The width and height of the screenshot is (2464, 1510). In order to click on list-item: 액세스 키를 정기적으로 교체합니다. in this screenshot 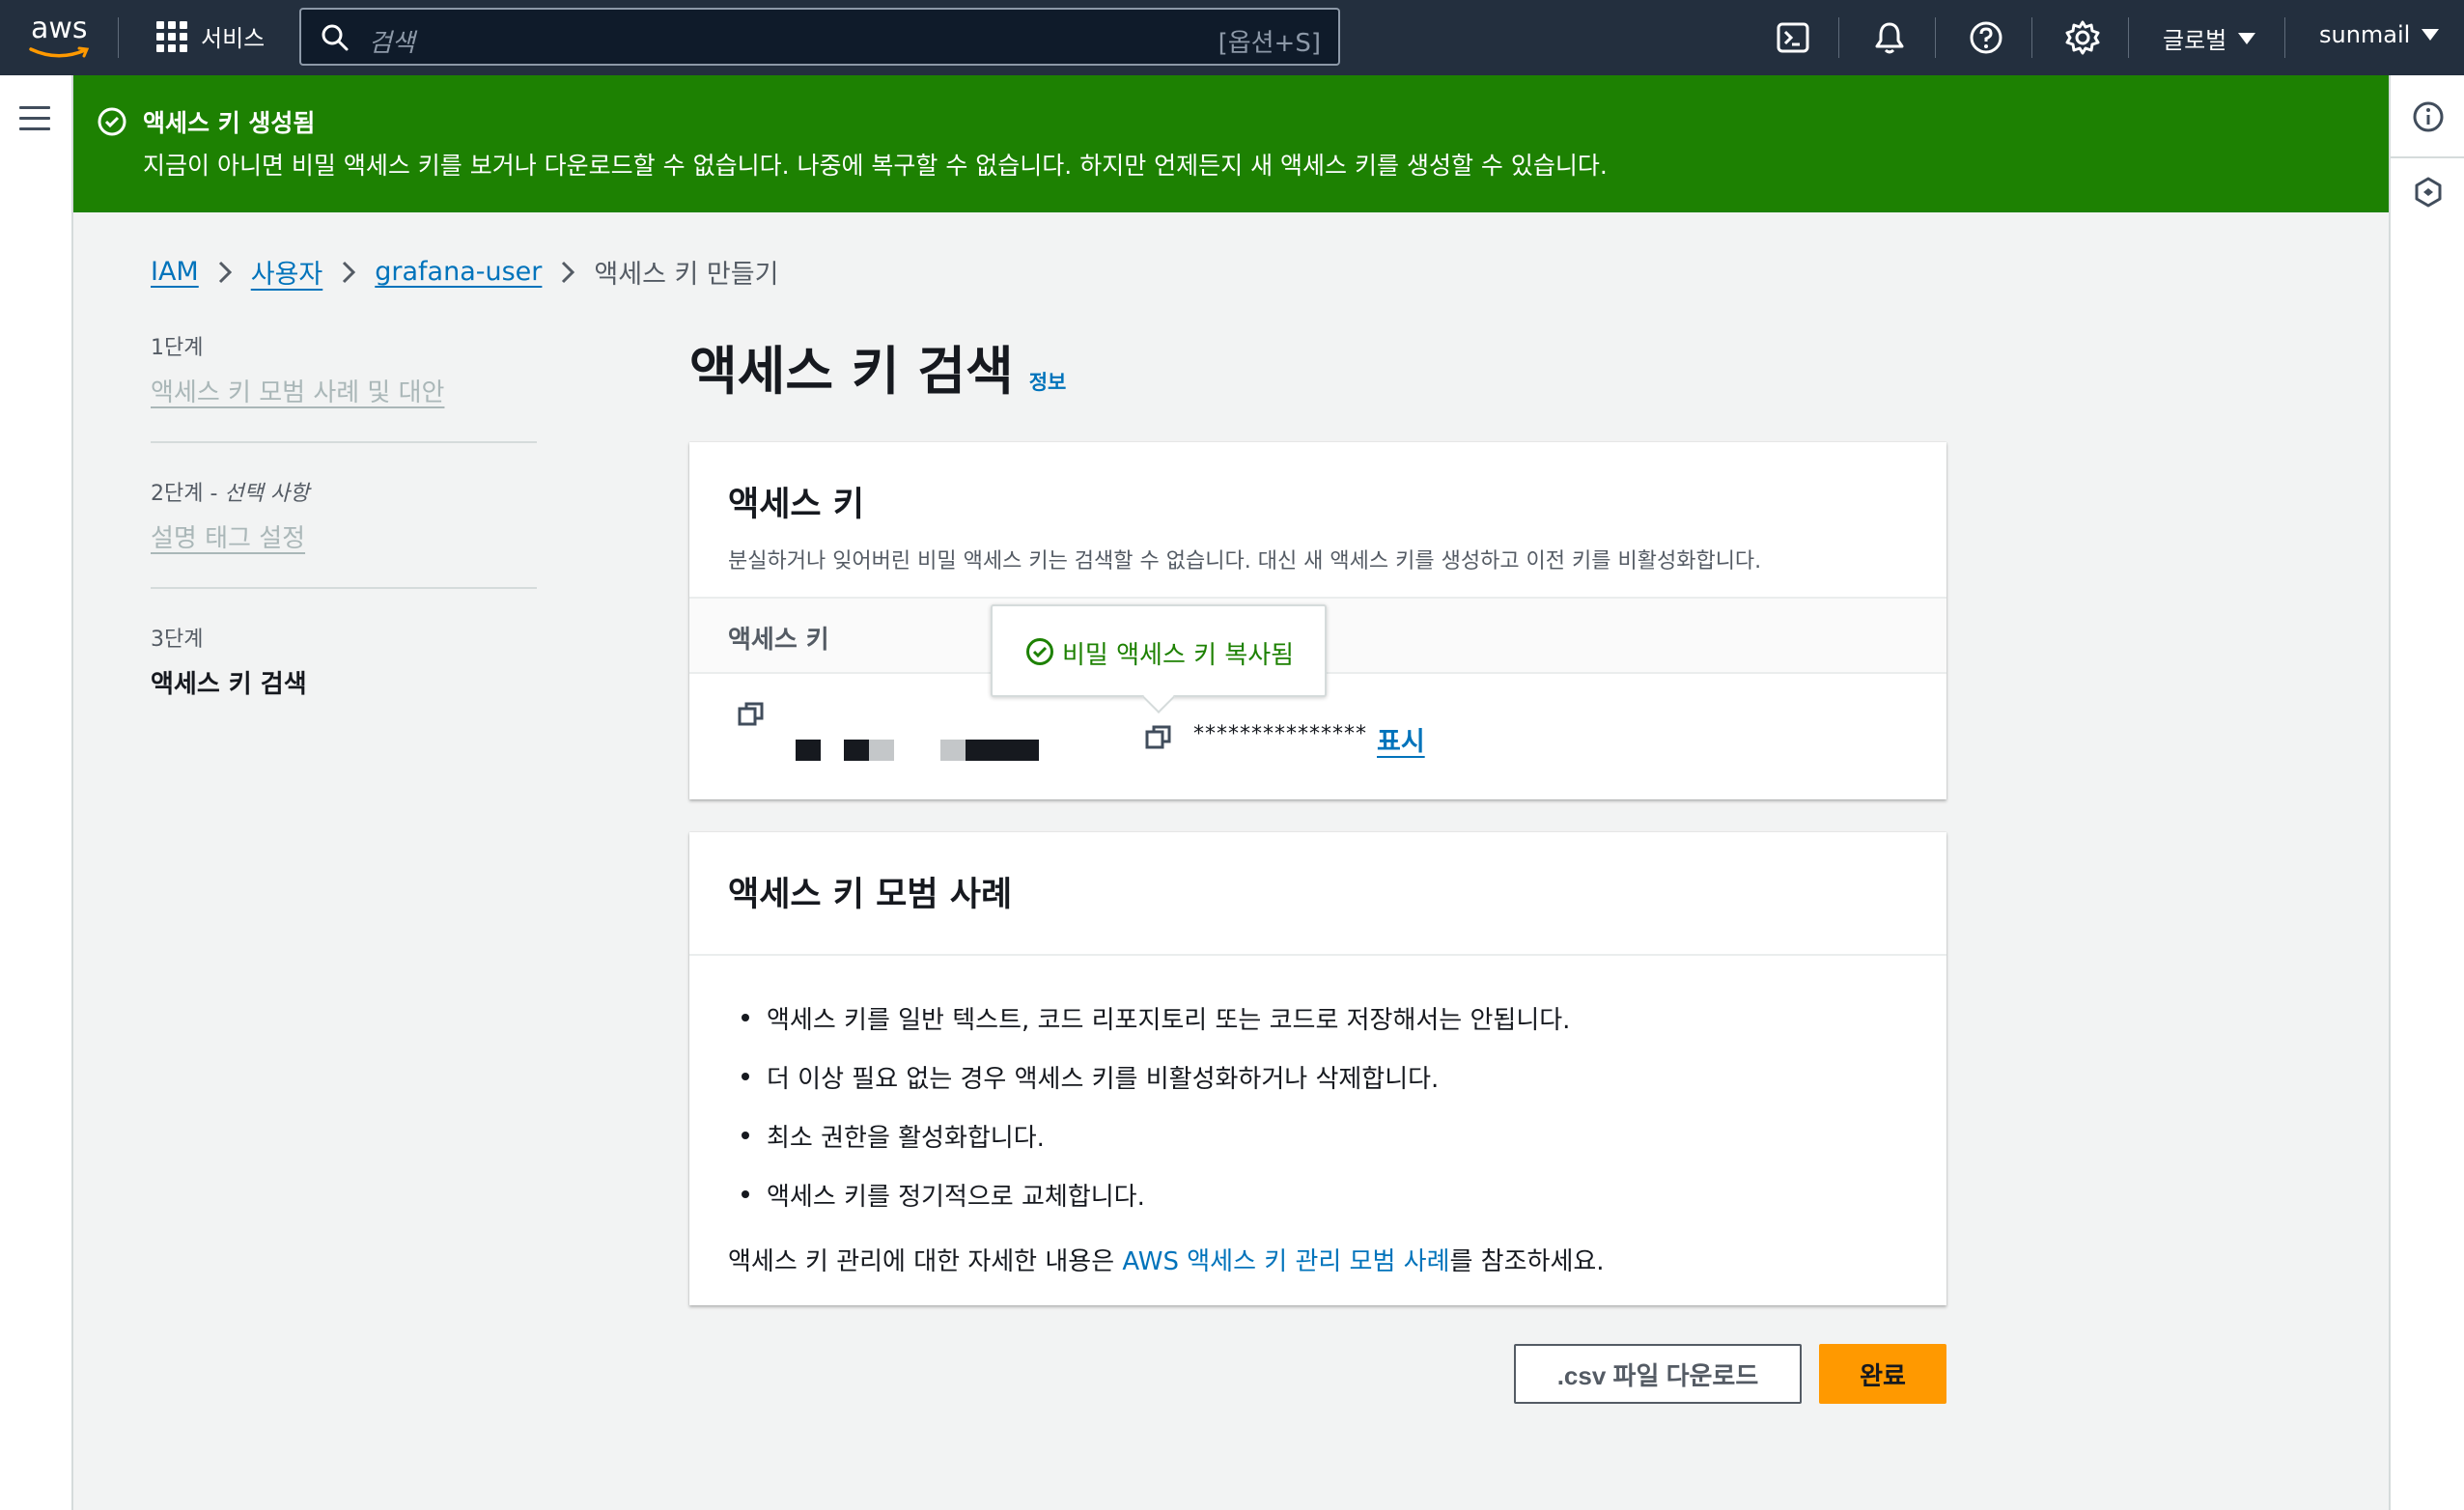, I will do `click(1318, 1195)`.